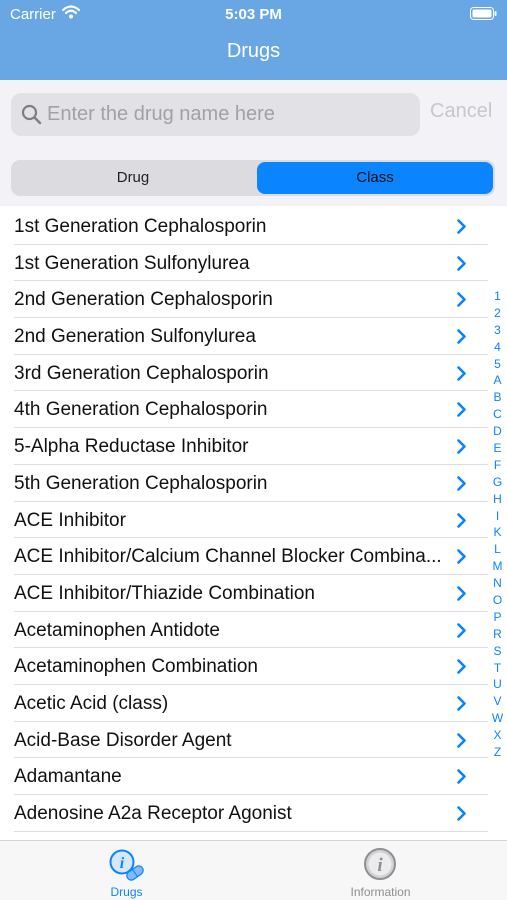 The height and width of the screenshot is (900, 507). Describe the element at coordinates (497, 448) in the screenshot. I see `section-index-letter: E` at that location.